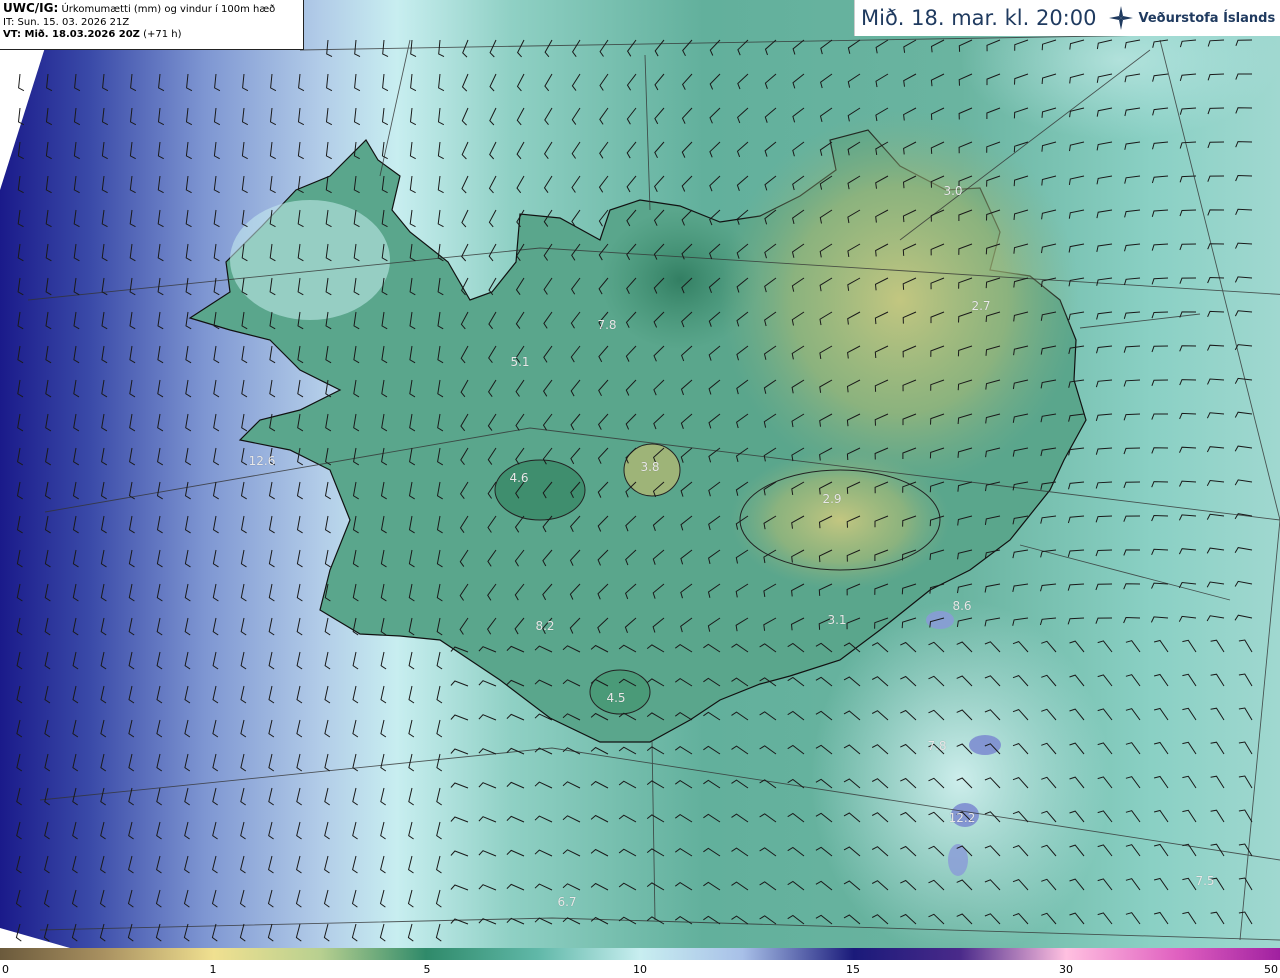 The width and height of the screenshot is (1280, 978). I want to click on map-value-label: 2.7, so click(981, 306).